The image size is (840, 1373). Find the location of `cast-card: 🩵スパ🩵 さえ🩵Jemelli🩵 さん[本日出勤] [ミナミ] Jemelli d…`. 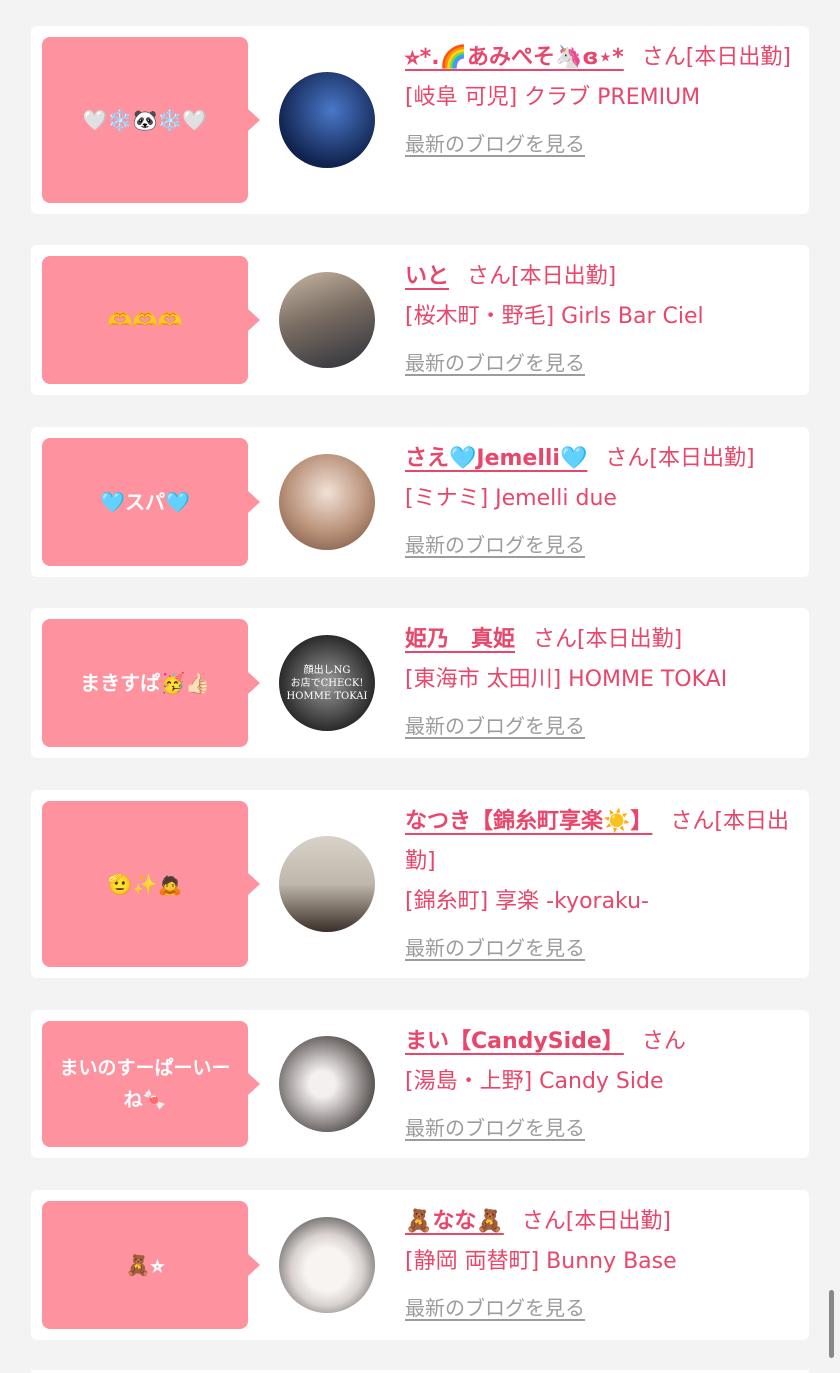

cast-card: 🩵スパ🩵 さえ🩵Jemelli🩵 さん[本日出勤] [ミナミ] Jemelli d… is located at coordinates (420, 502).